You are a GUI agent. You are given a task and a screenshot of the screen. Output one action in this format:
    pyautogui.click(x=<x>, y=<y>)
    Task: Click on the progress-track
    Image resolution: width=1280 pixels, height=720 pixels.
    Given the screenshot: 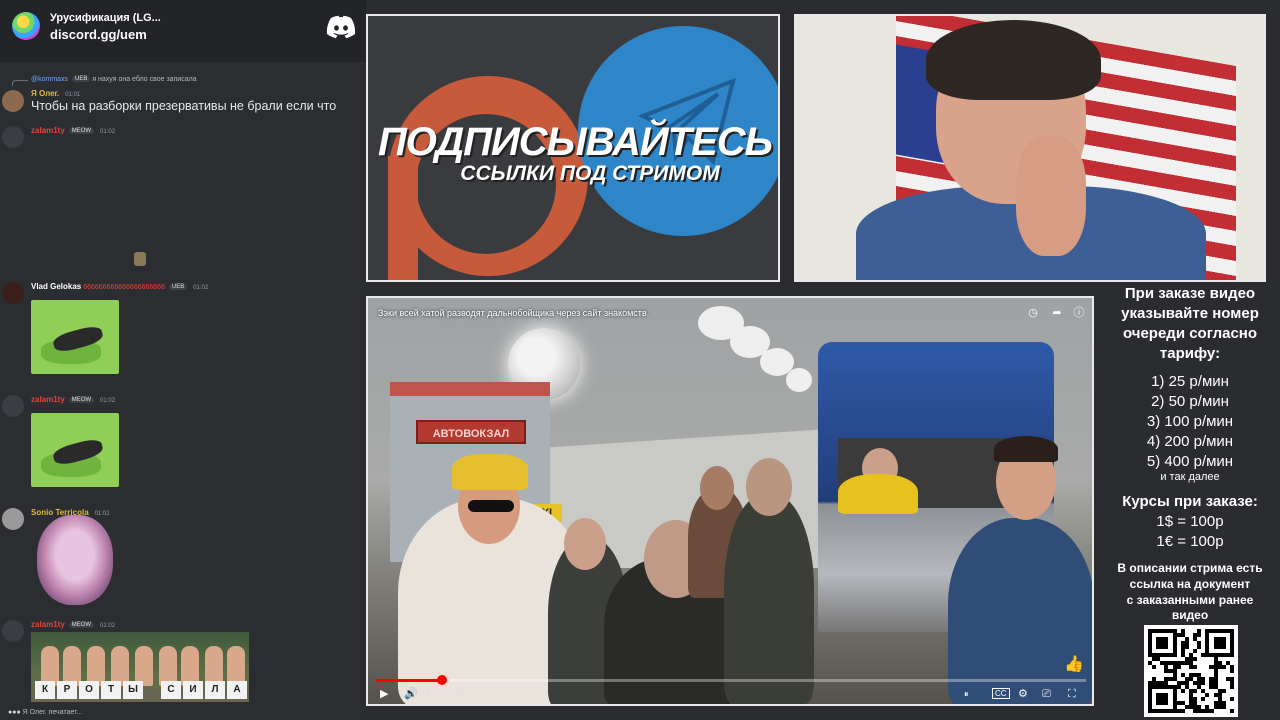 What is the action you would take?
    pyautogui.click(x=731, y=680)
    